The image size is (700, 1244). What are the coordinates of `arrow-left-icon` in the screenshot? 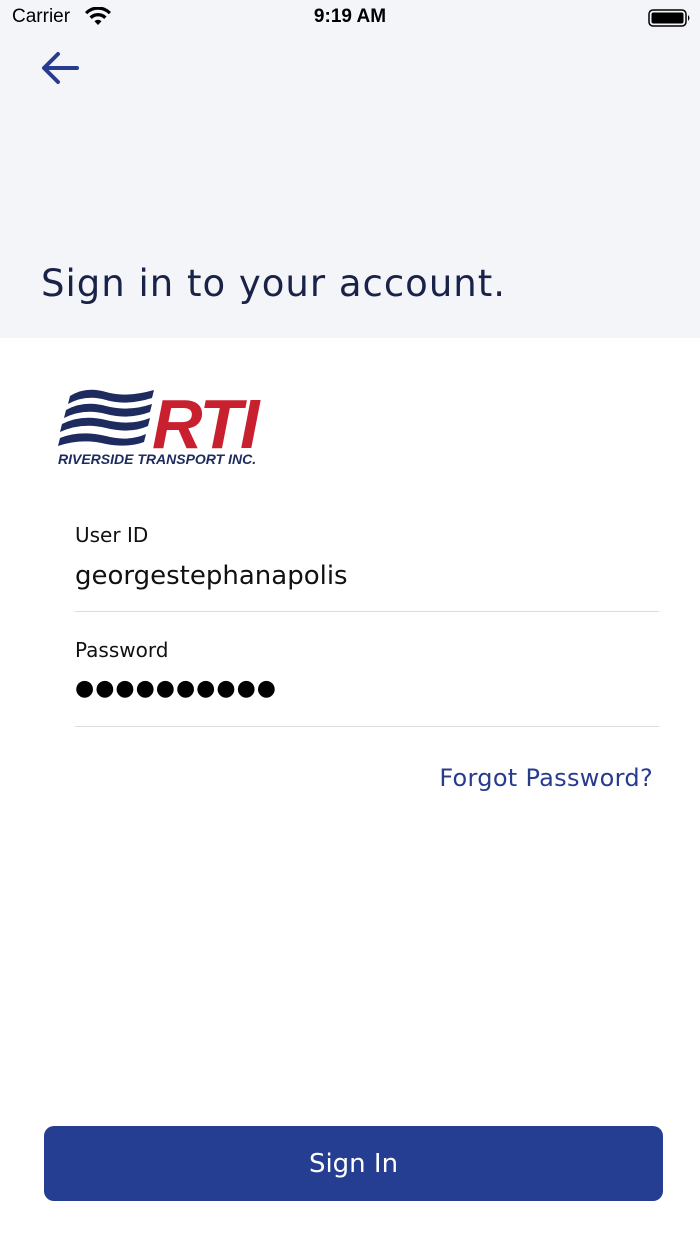 It's located at (60, 68).